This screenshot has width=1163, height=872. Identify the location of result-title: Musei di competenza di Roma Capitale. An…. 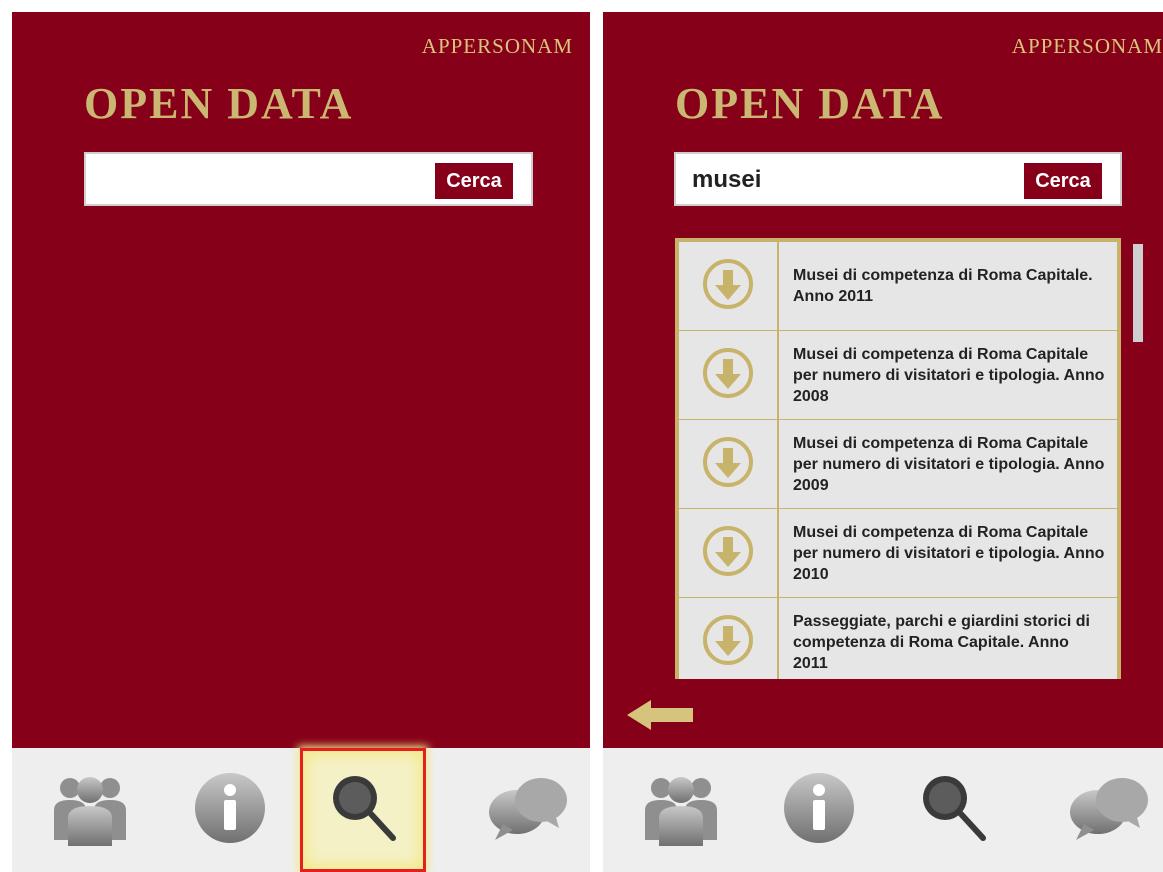
(943, 286).